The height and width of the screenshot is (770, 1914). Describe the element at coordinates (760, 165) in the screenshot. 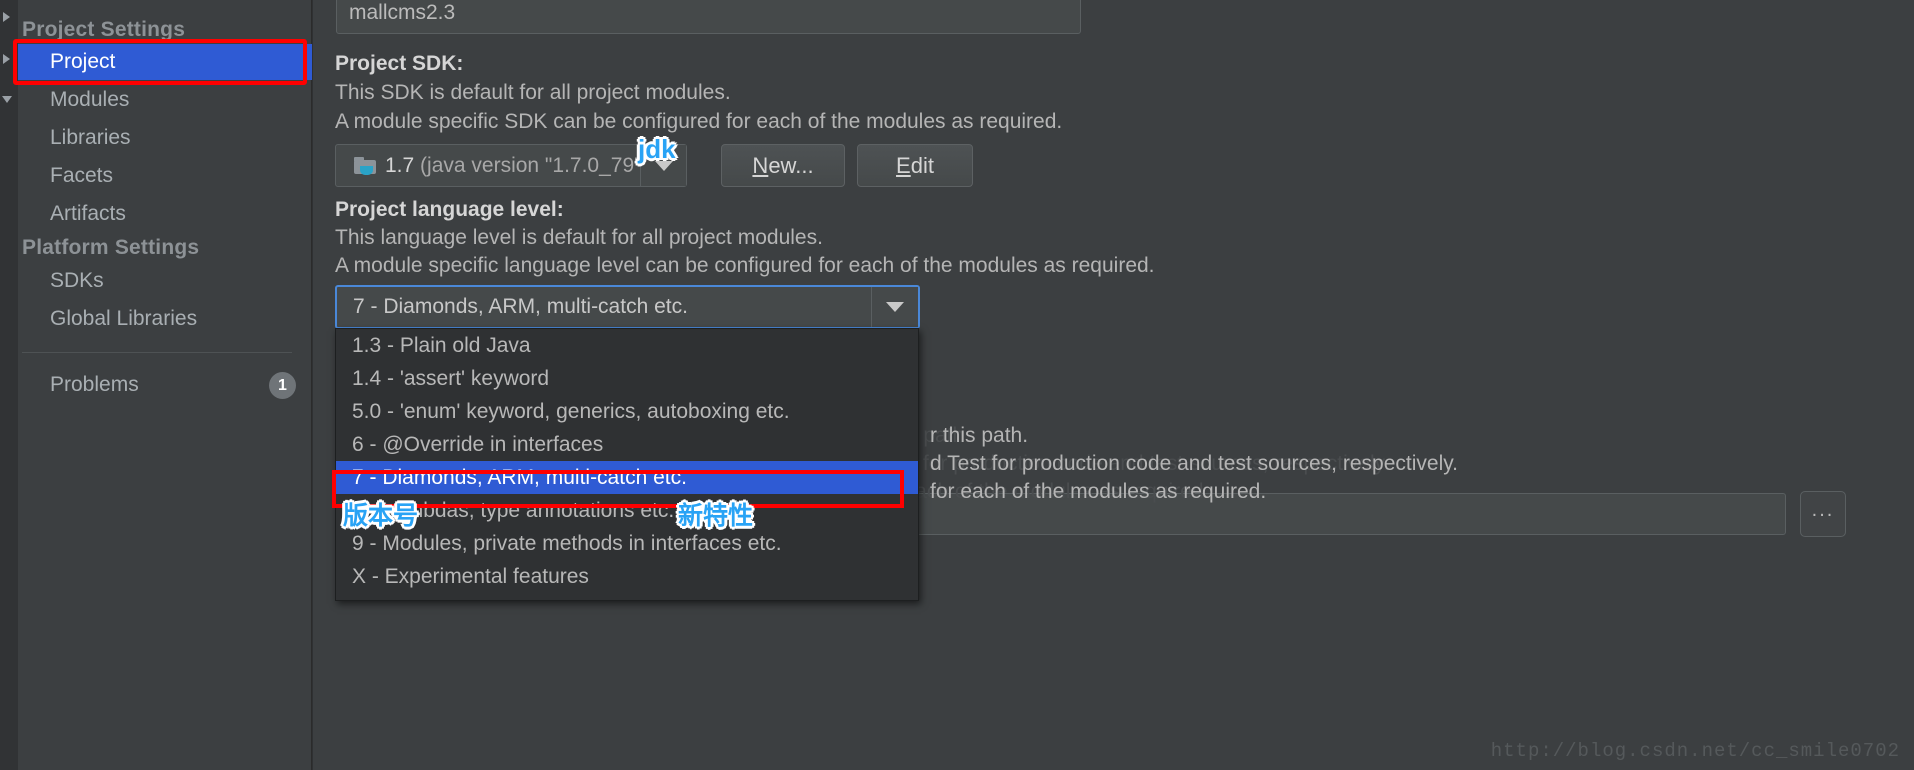

I see `new-button-mnemonic: N` at that location.